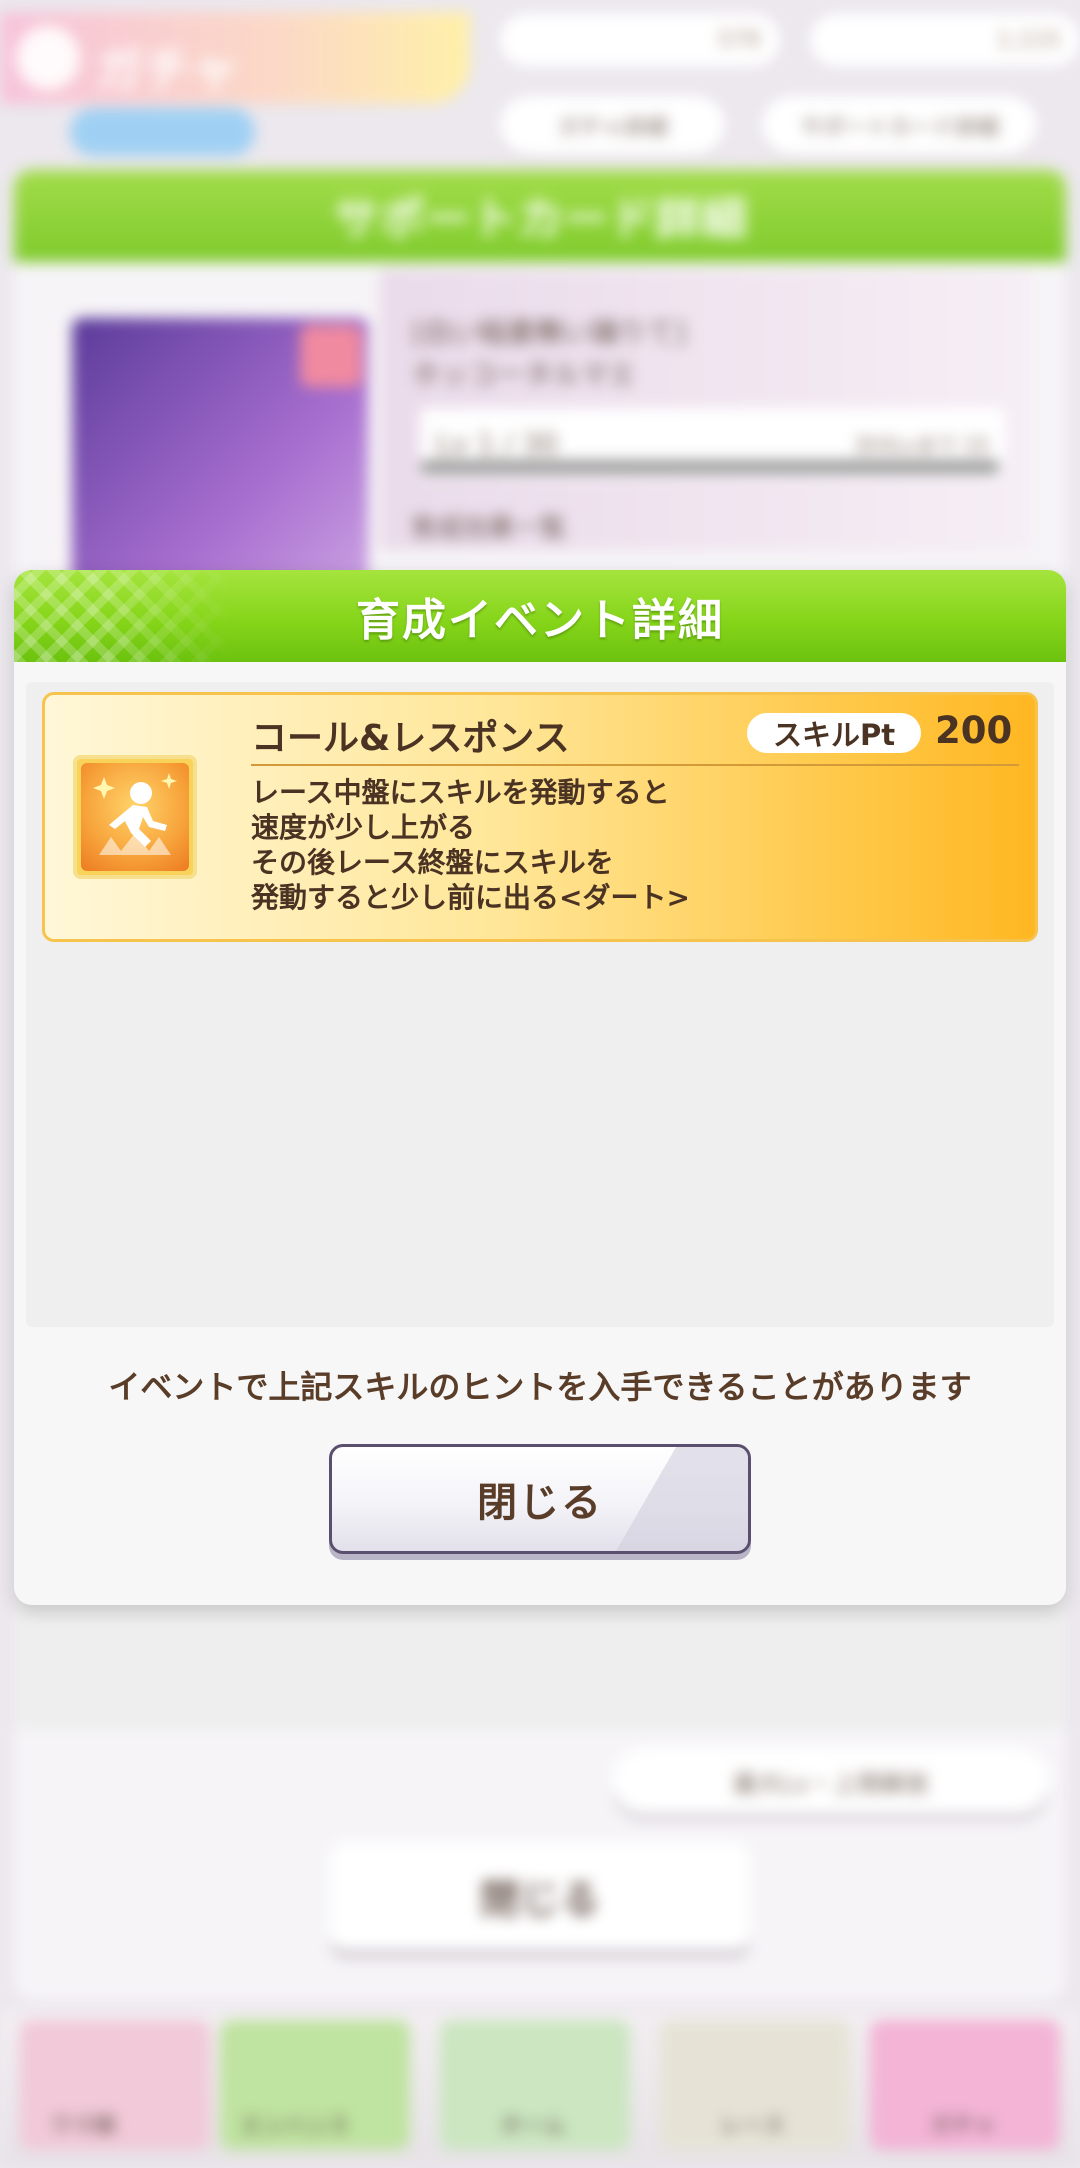 This screenshot has height=2168, width=1080. I want to click on skill-name: コール&レスポンス, so click(410, 738).